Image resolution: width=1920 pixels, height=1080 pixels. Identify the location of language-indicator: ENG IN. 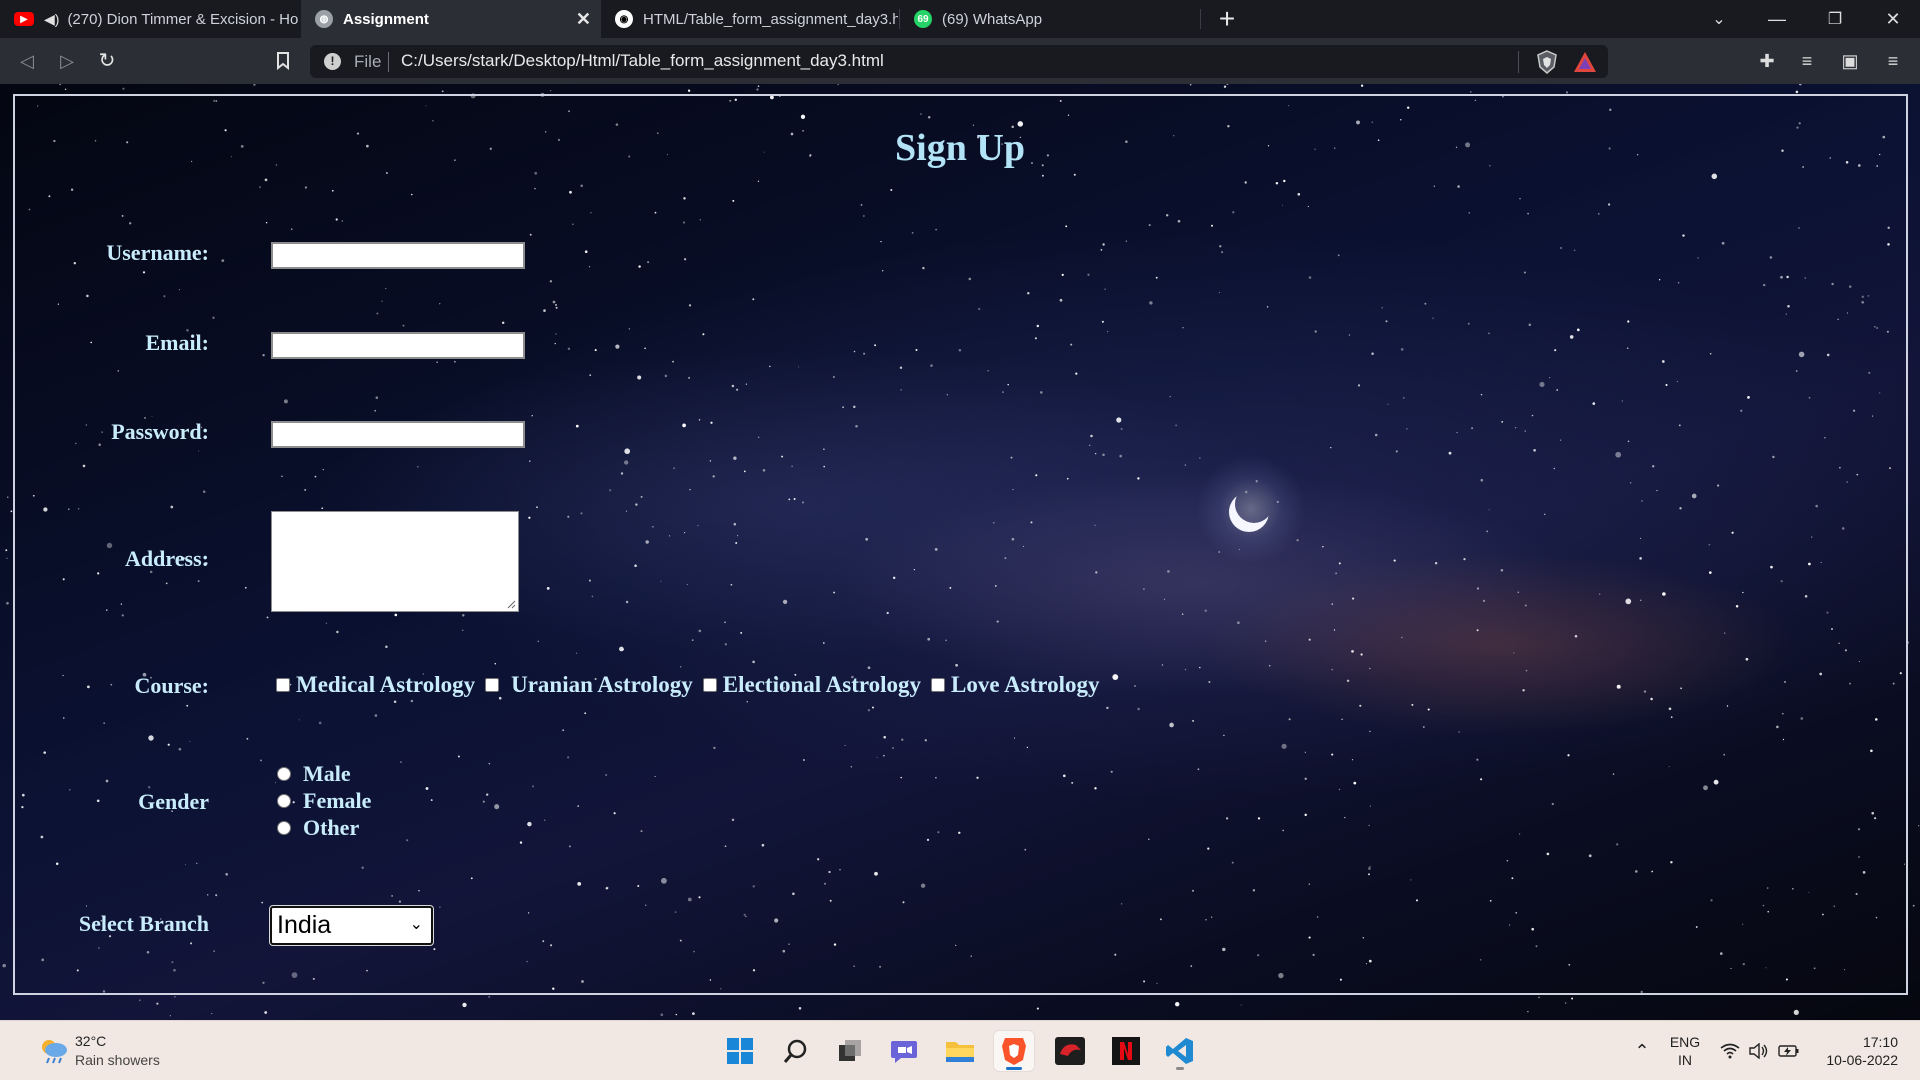
(1685, 1051).